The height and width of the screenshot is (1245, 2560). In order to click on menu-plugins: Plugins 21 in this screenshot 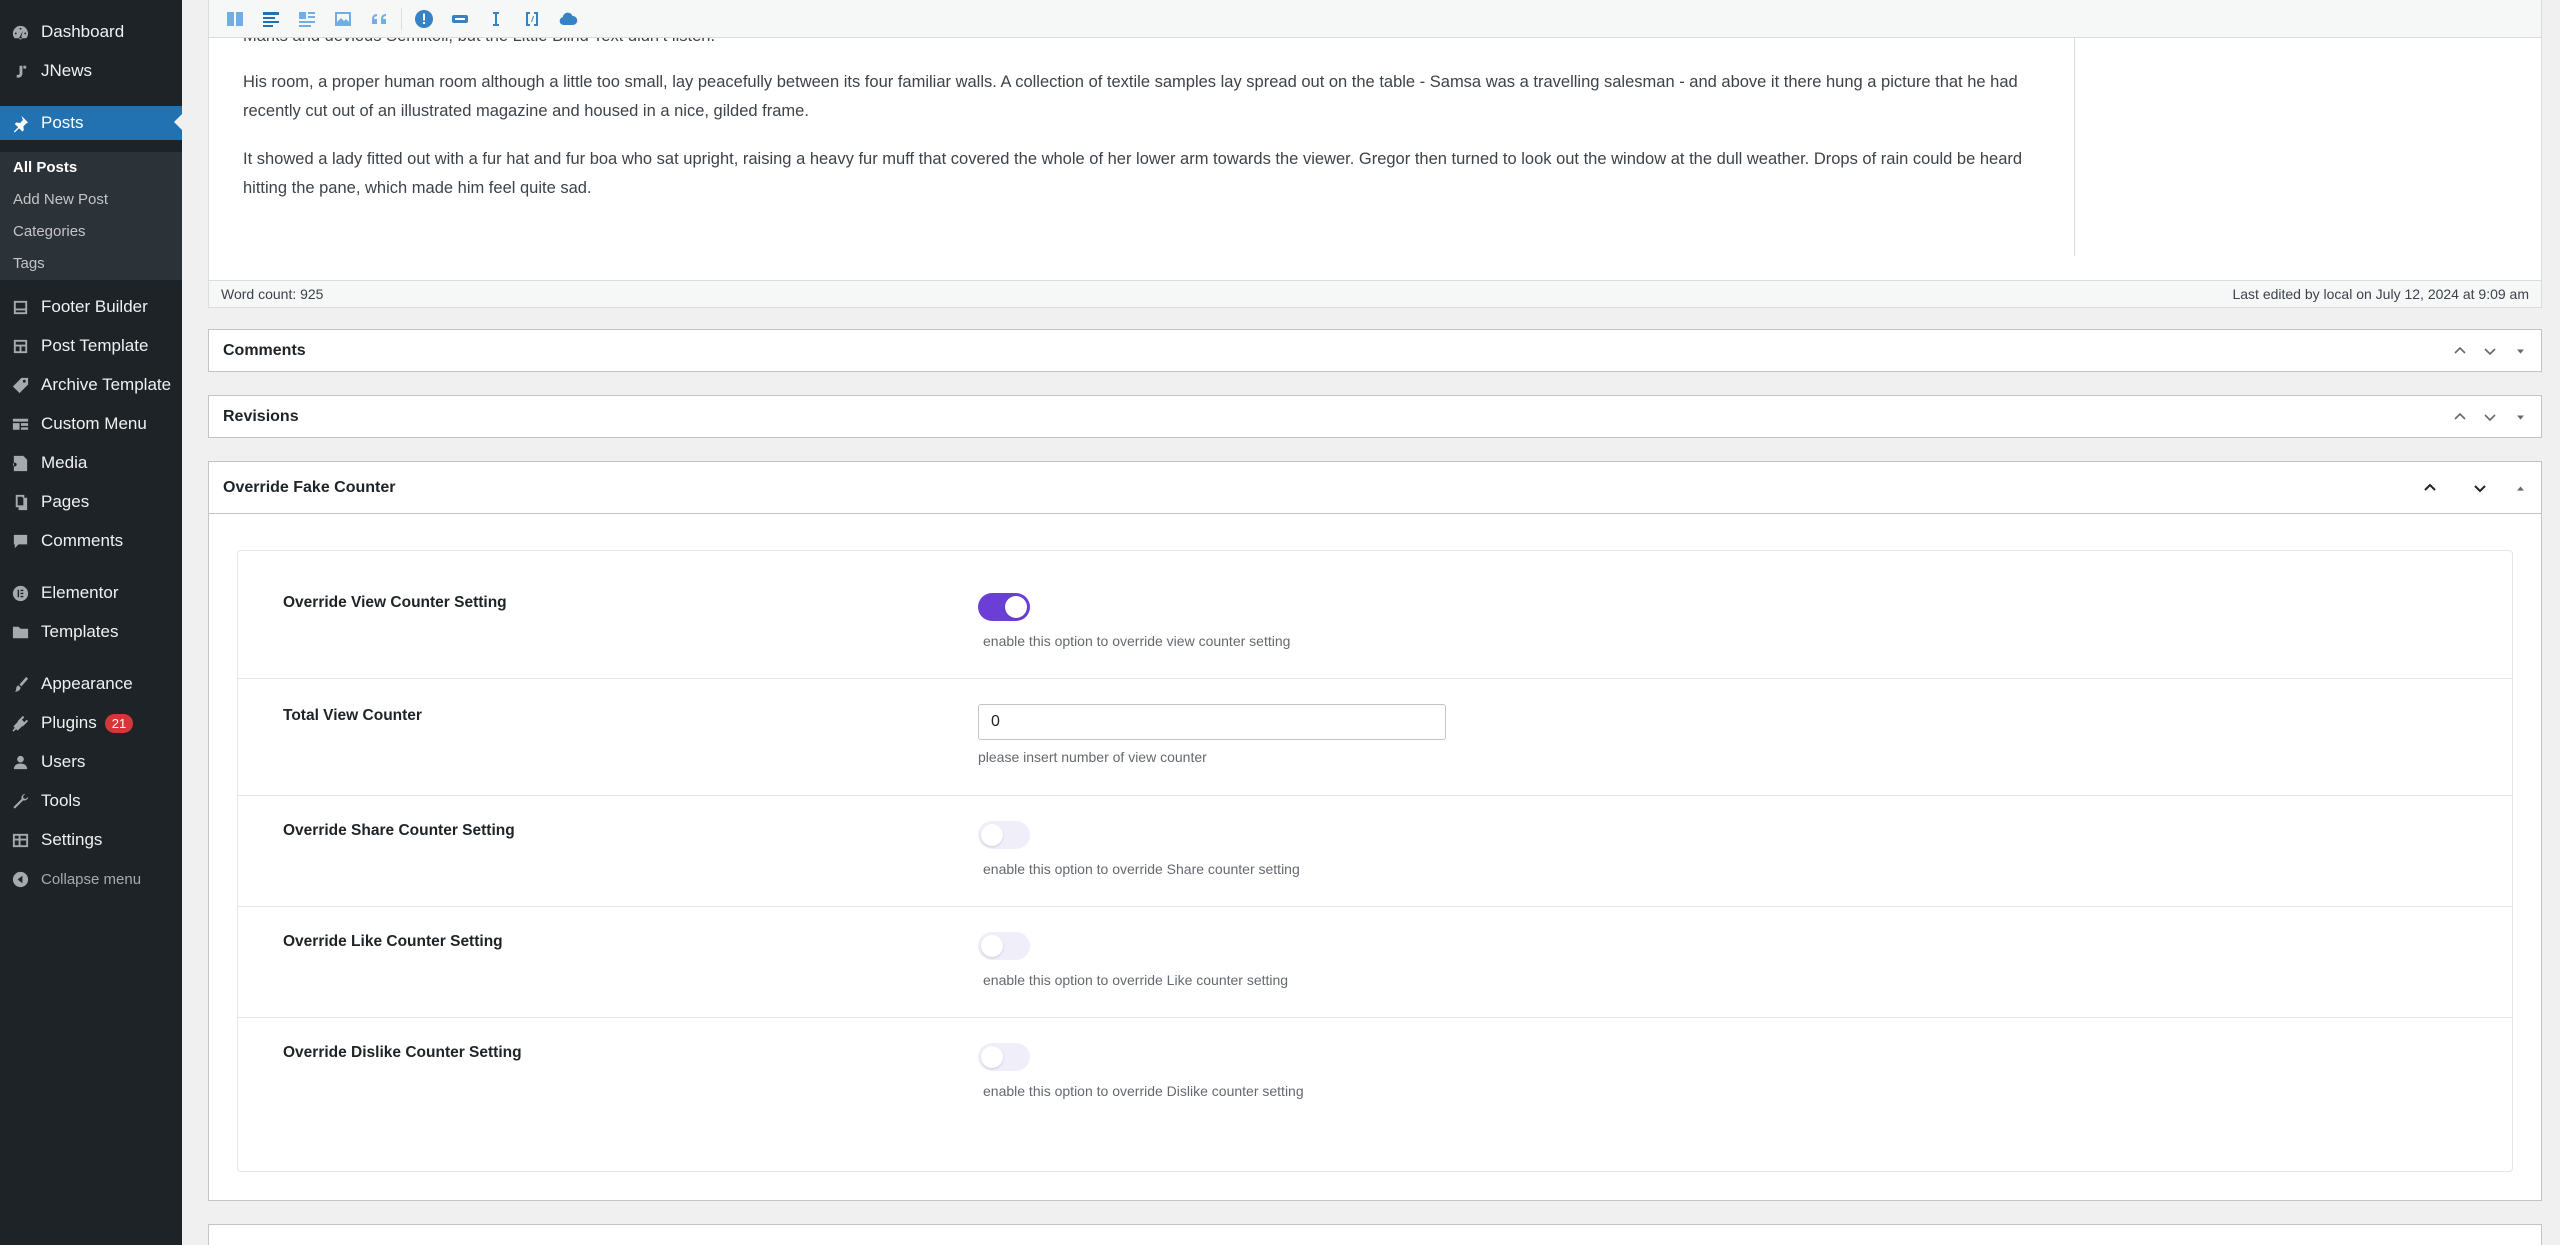, I will do `click(91, 723)`.